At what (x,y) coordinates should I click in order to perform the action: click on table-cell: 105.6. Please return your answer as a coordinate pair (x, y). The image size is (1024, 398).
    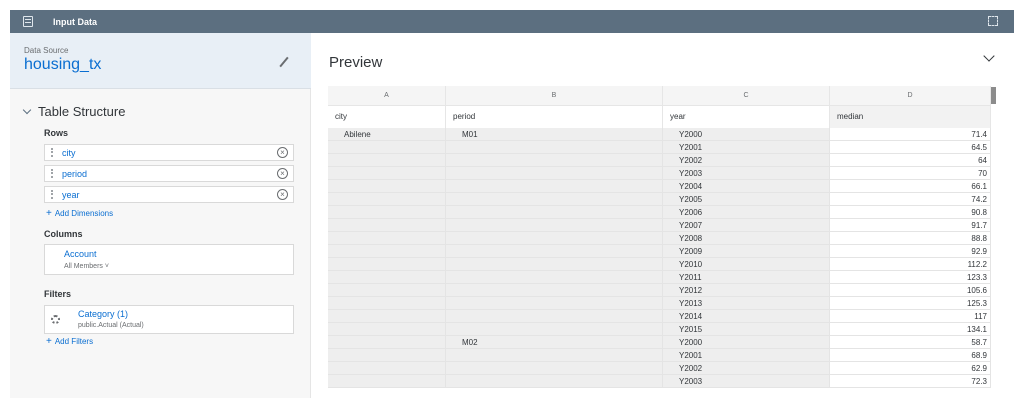
    Looking at the image, I should click on (910, 290).